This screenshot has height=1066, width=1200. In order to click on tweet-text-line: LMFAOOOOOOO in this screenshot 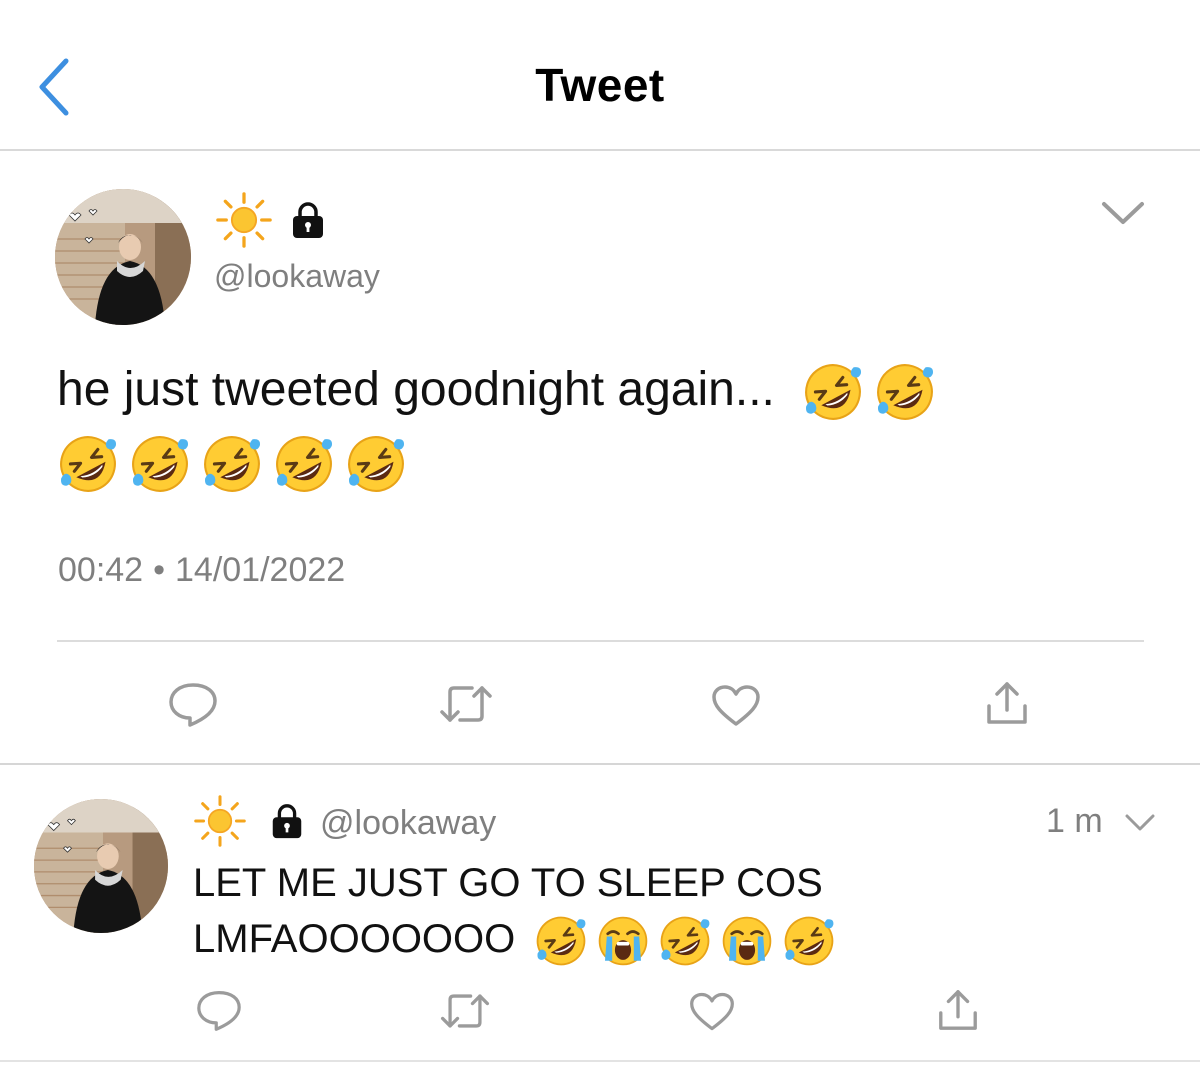, I will do `click(354, 939)`.